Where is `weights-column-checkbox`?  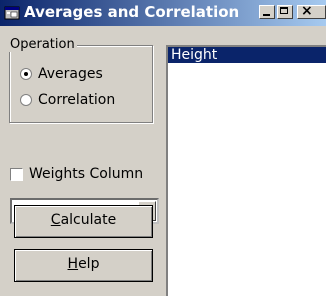
weights-column-checkbox is located at coordinates (16, 174).